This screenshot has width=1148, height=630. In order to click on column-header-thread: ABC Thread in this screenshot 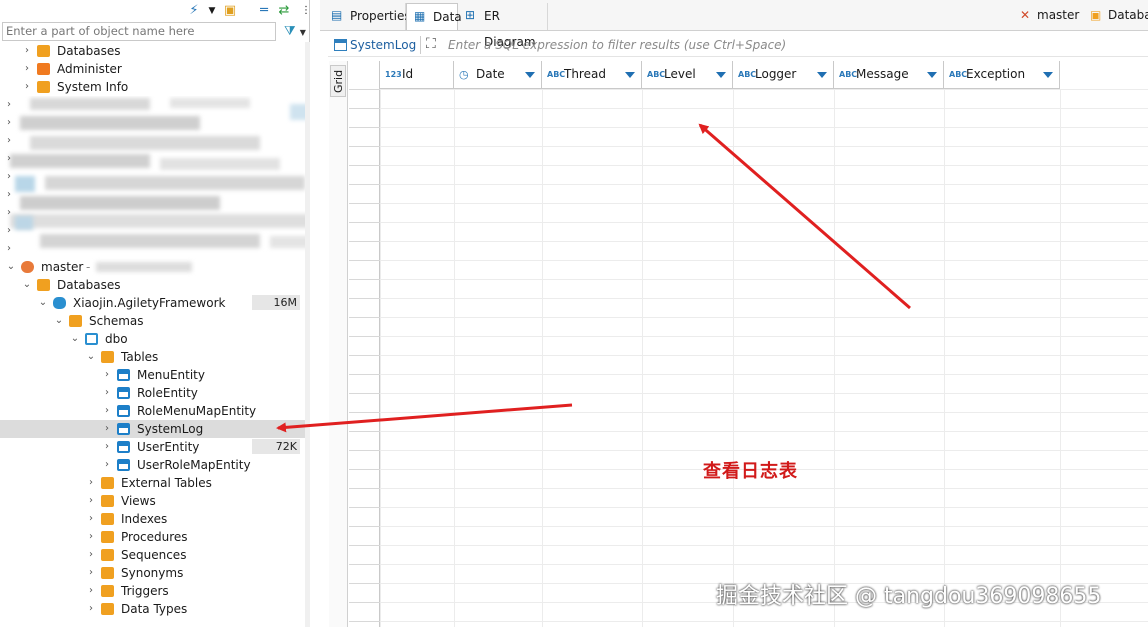, I will do `click(592, 75)`.